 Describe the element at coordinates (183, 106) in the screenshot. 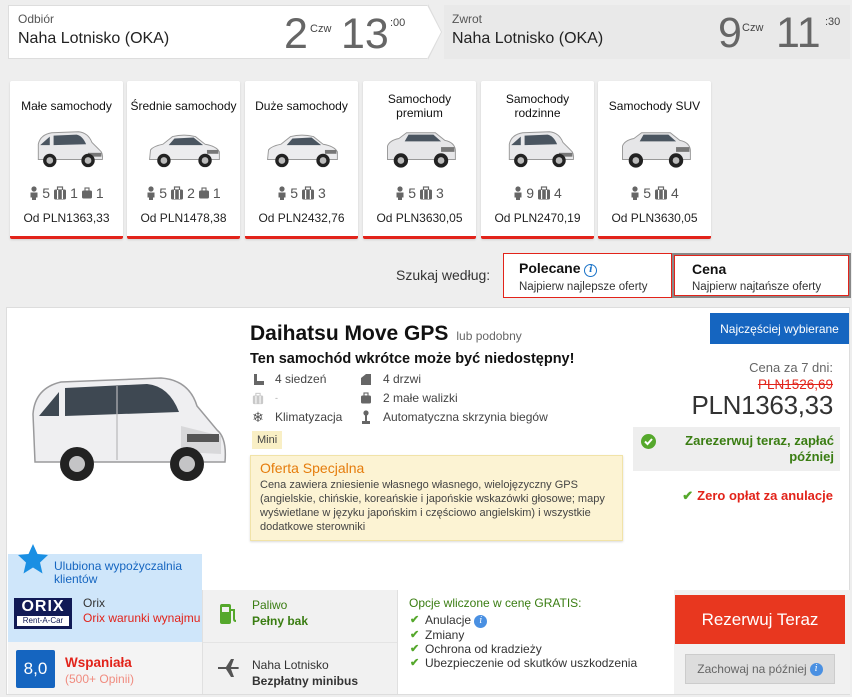

I see `category-name: Średnie samochody` at that location.